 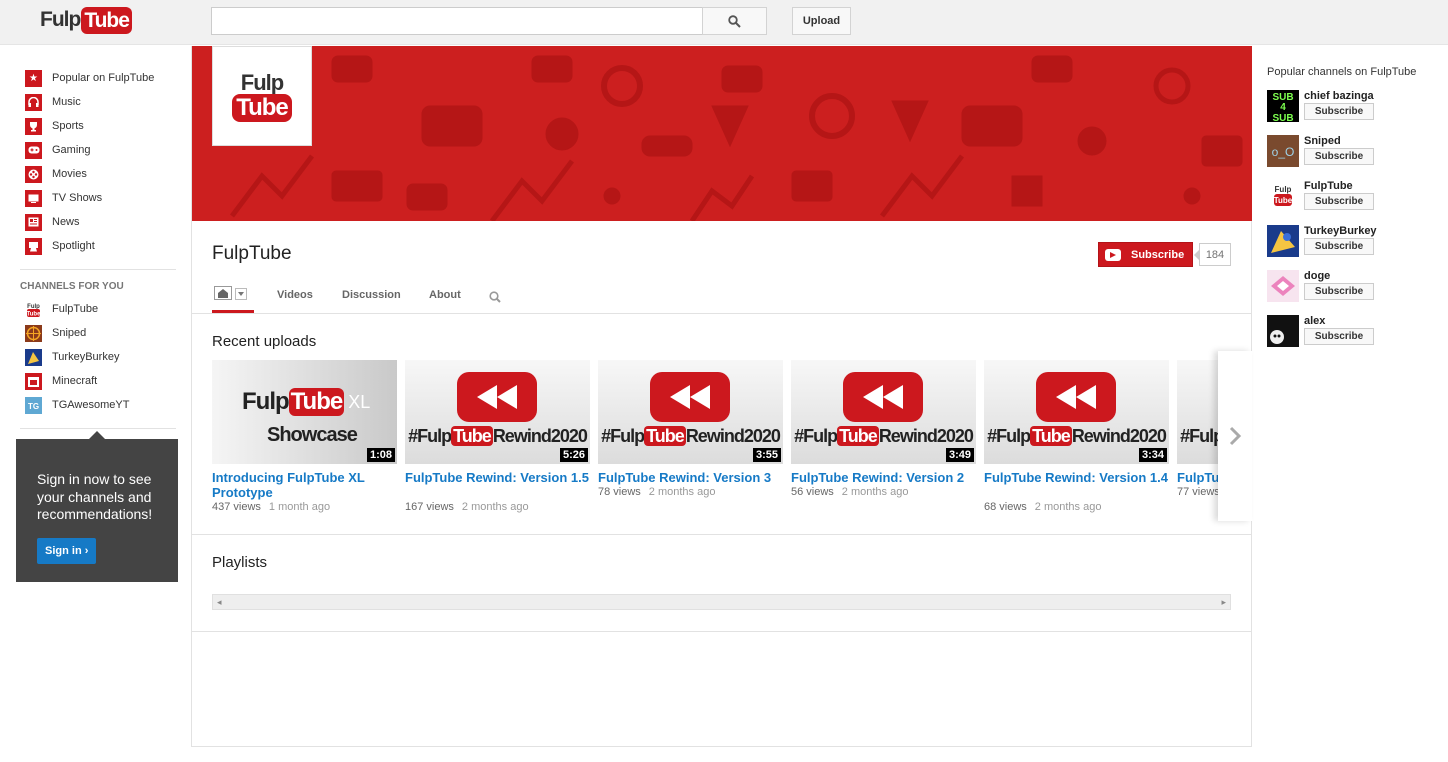 I want to click on popular-channel-name: FulpTube, so click(x=1328, y=186).